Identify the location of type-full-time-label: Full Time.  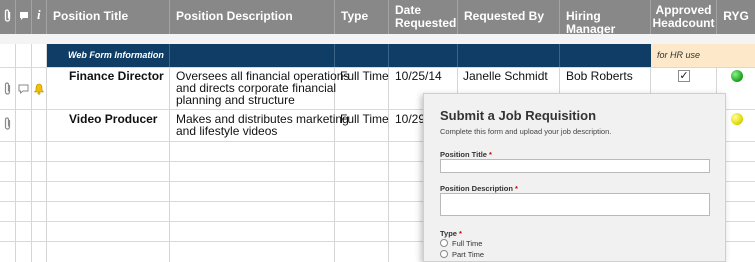
(467, 243).